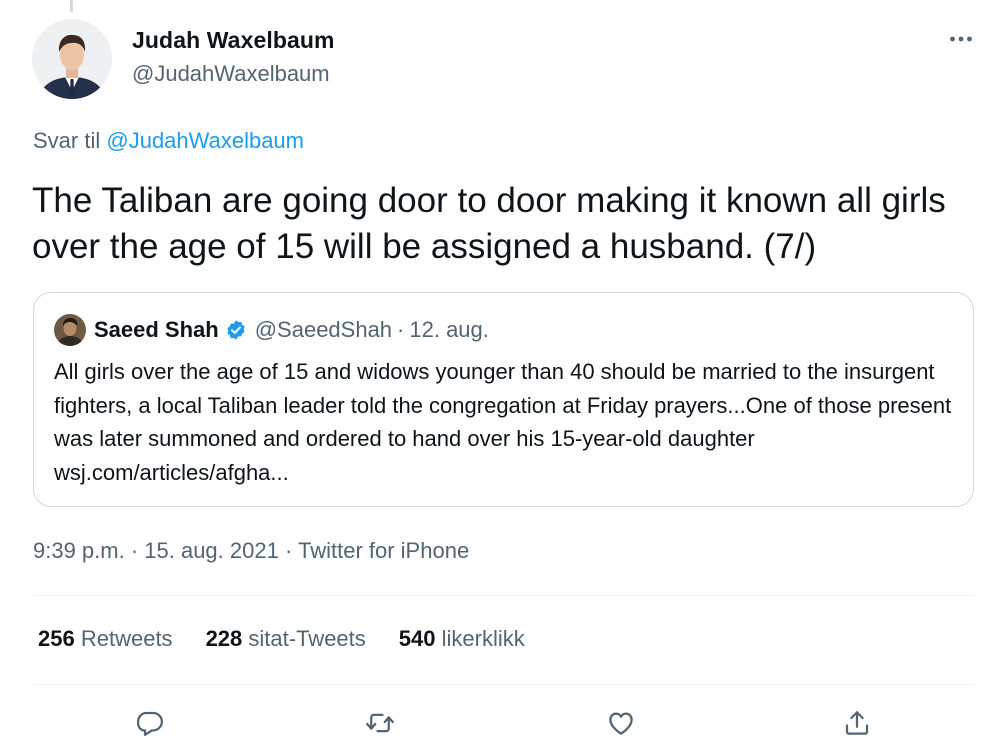  Describe the element at coordinates (323, 330) in the screenshot. I see `quoted-author-handle: @SaeedShah` at that location.